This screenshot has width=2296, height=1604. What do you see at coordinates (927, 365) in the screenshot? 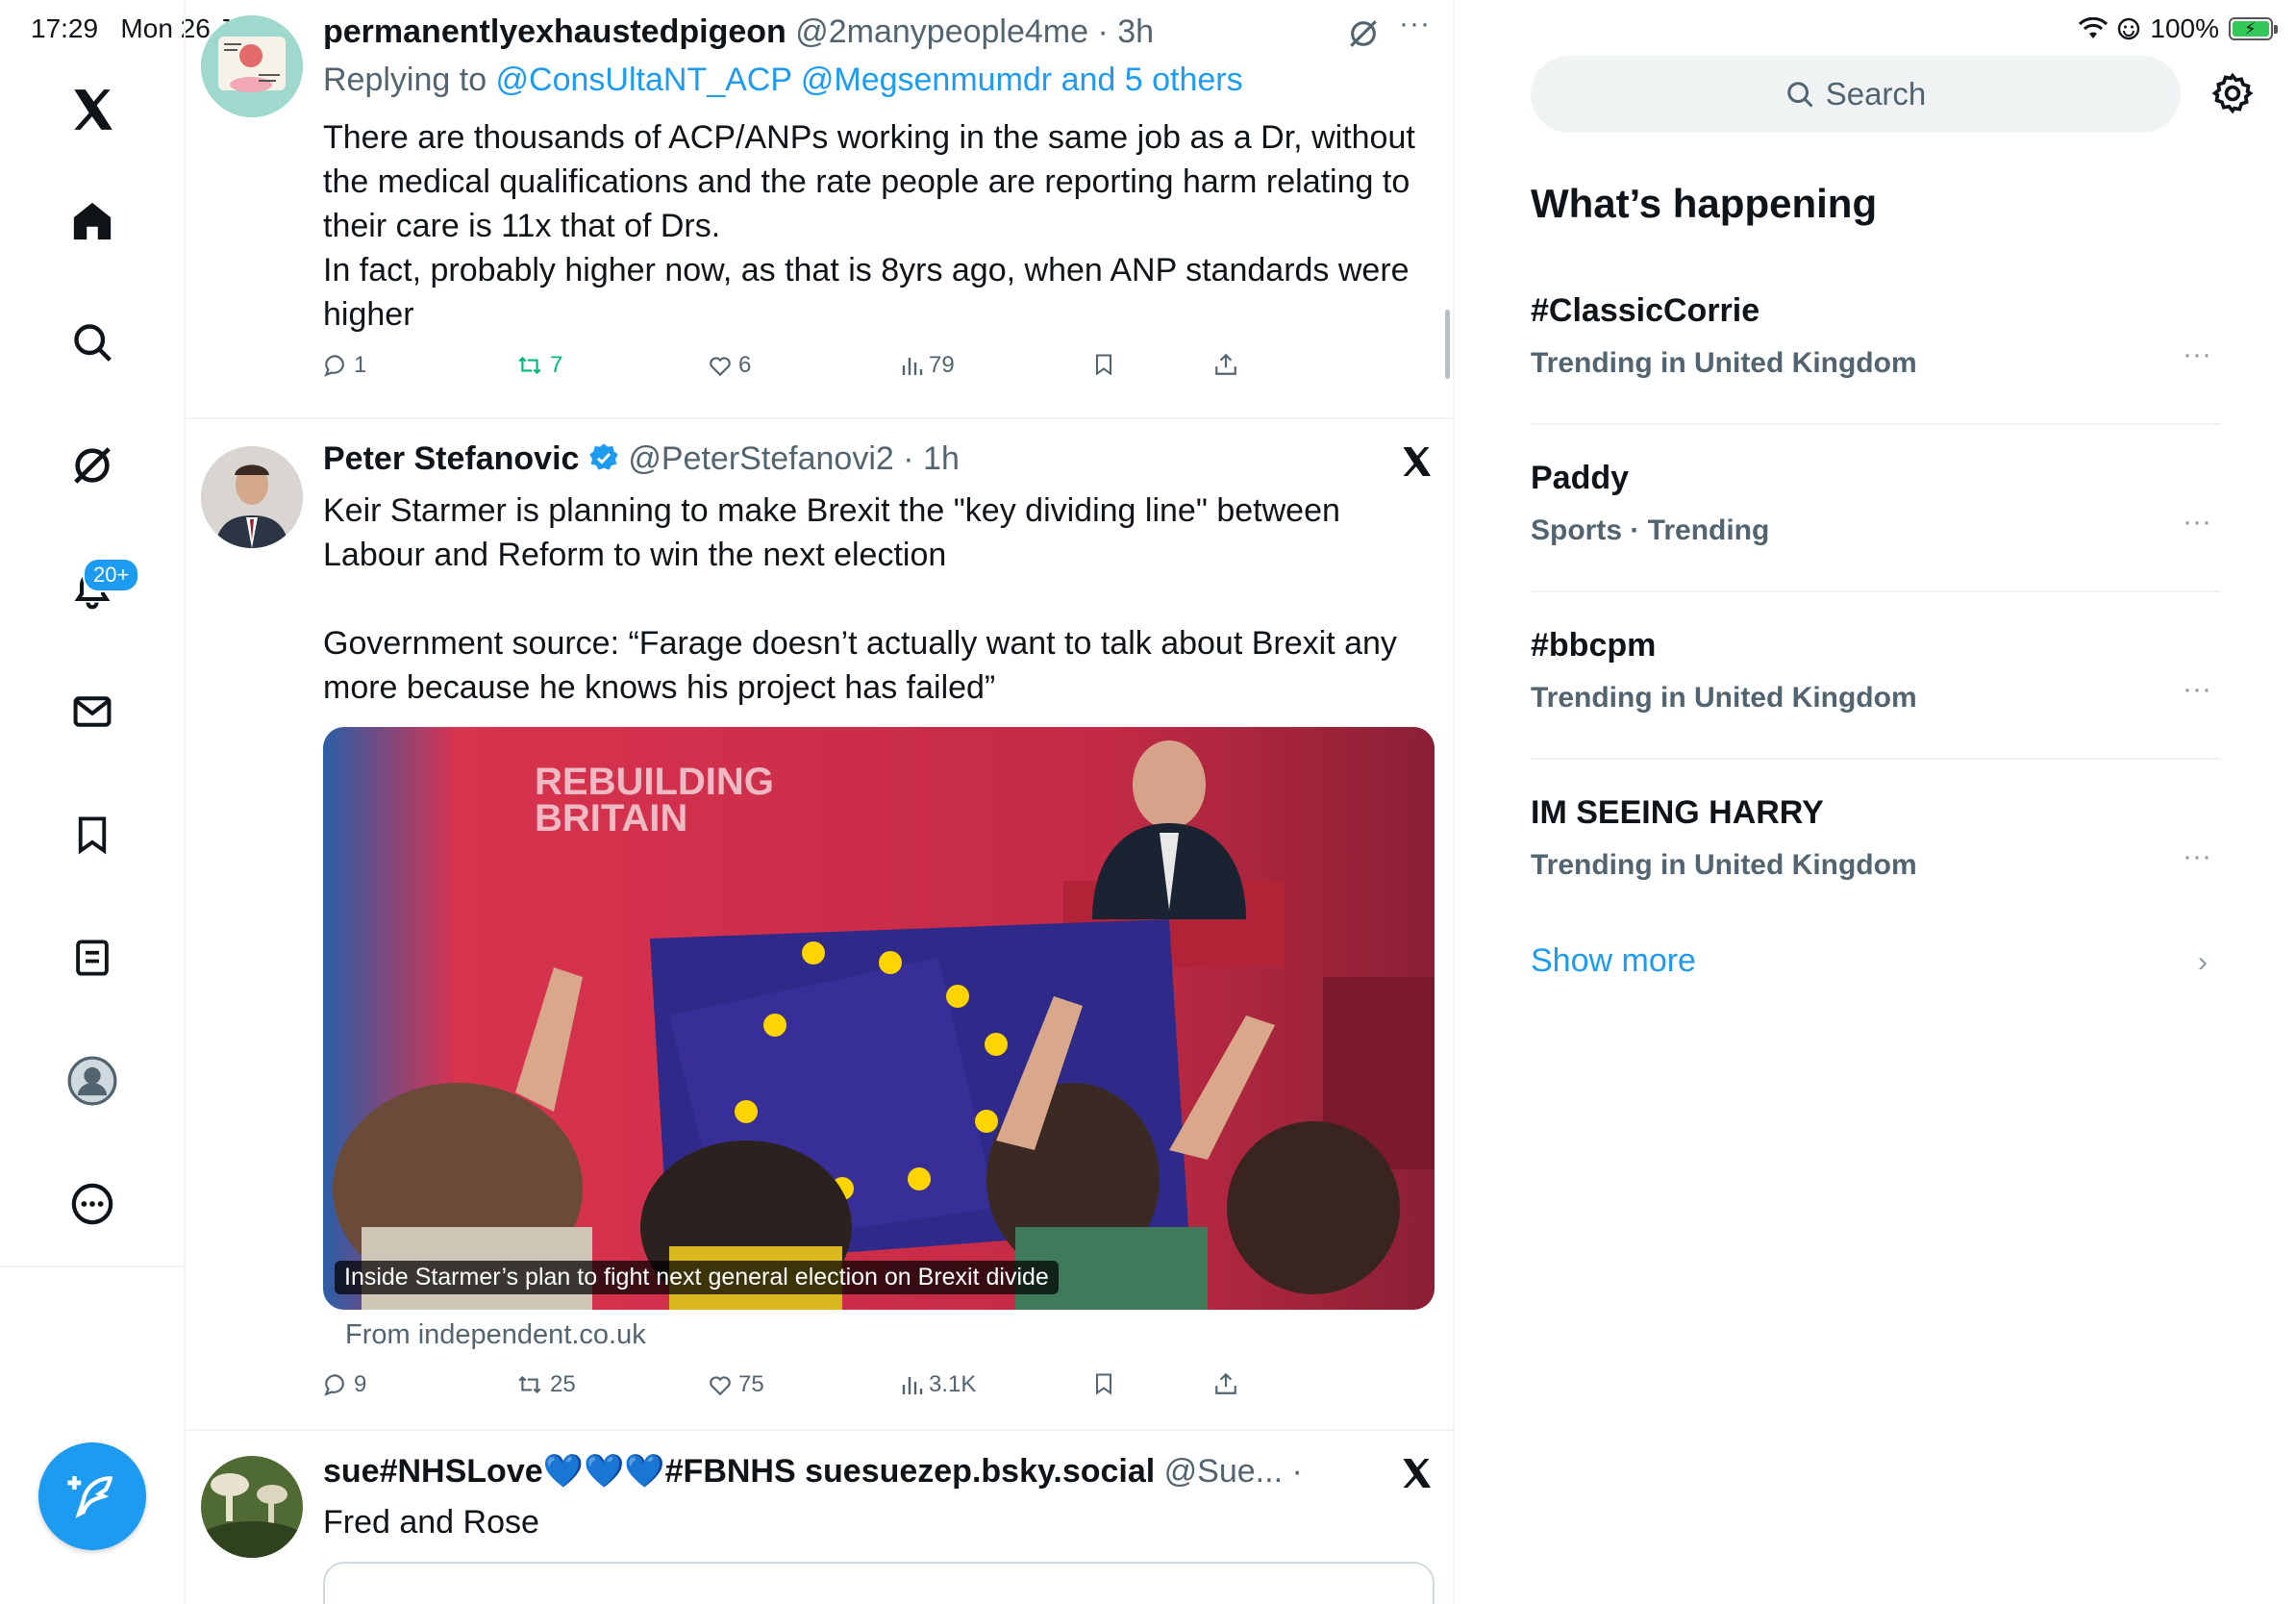
I see `views-button: 79` at bounding box center [927, 365].